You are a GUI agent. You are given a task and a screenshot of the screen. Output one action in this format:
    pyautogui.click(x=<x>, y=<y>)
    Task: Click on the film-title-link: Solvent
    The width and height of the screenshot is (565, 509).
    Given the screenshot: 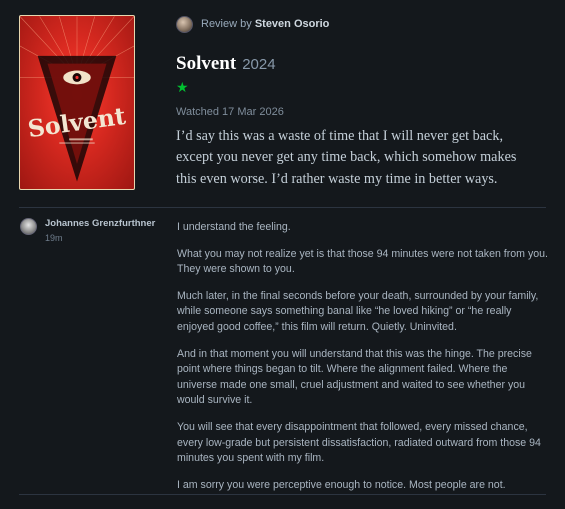 What is the action you would take?
    pyautogui.click(x=206, y=64)
    